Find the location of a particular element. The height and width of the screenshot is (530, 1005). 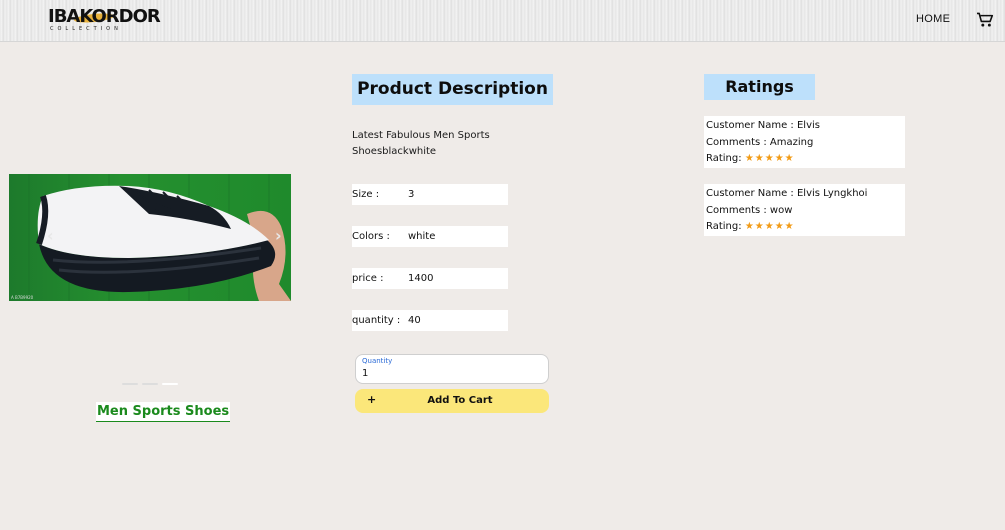

spec-row-size: Size : 3 is located at coordinates (430, 194).